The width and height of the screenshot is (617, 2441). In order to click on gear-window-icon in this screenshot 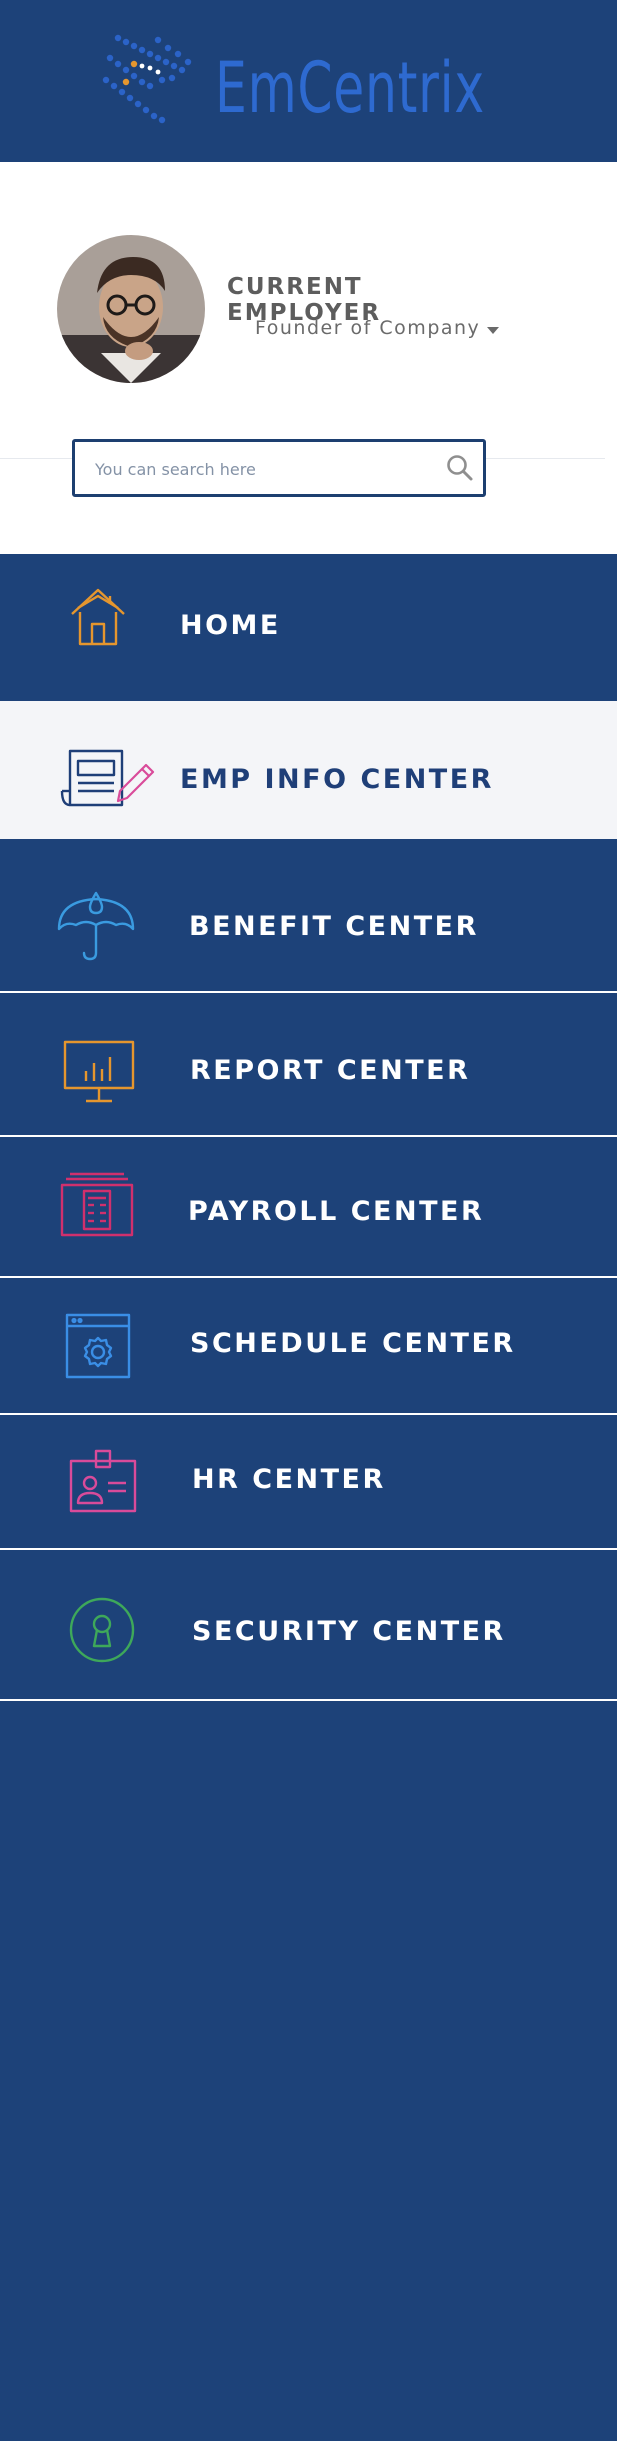, I will do `click(98, 1346)`.